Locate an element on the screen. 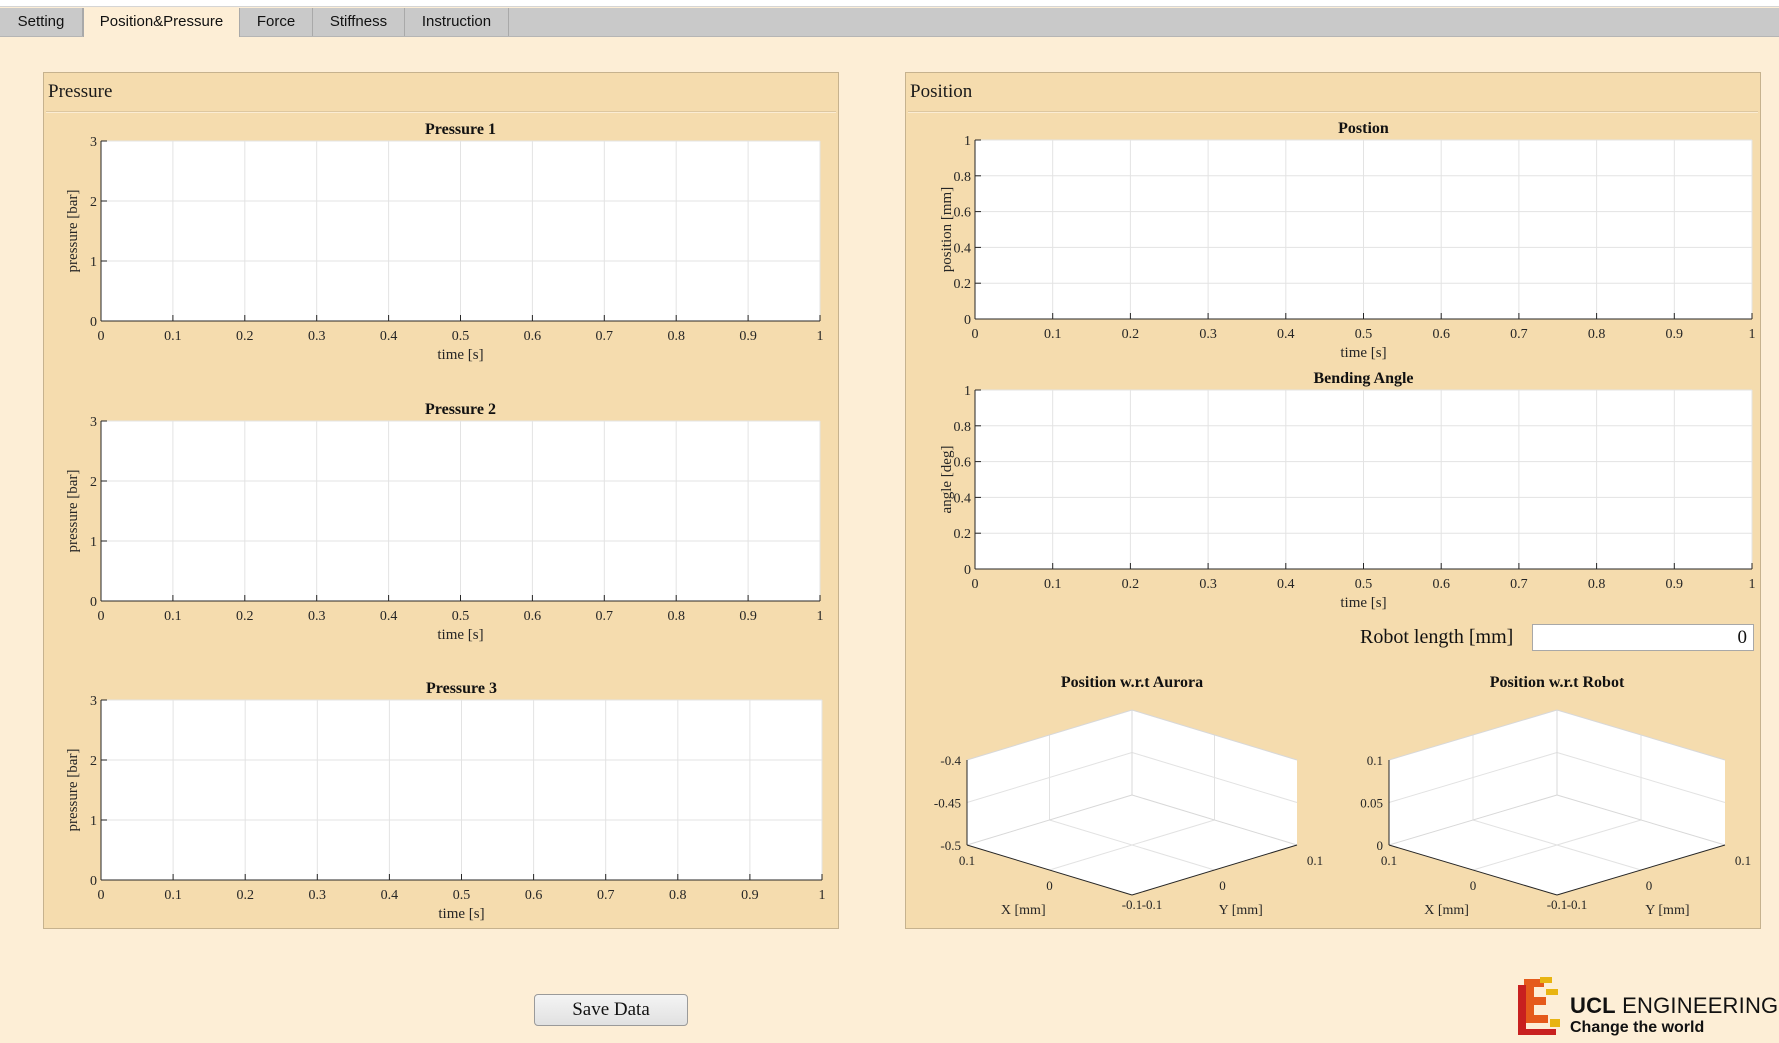  tab-setting: Setting is located at coordinates (41, 22).